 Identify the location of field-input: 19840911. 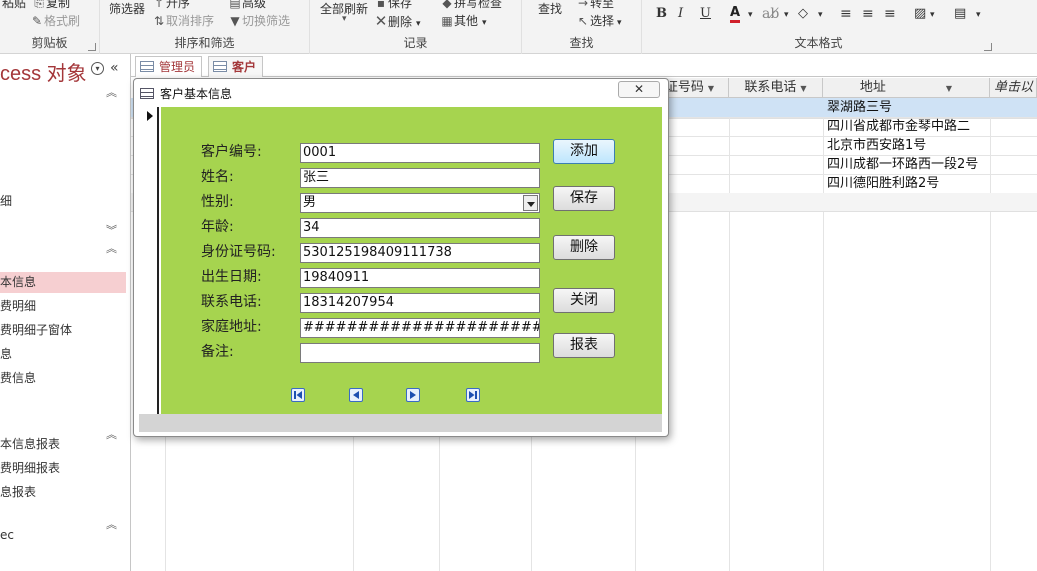
(420, 278).